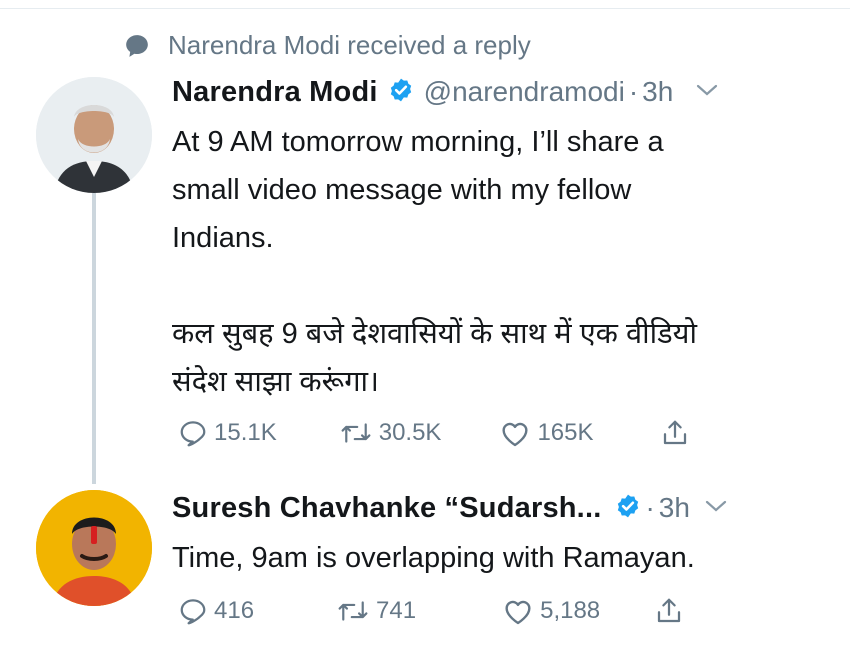  What do you see at coordinates (410, 432) in the screenshot?
I see `retweet-count: 30.5K` at bounding box center [410, 432].